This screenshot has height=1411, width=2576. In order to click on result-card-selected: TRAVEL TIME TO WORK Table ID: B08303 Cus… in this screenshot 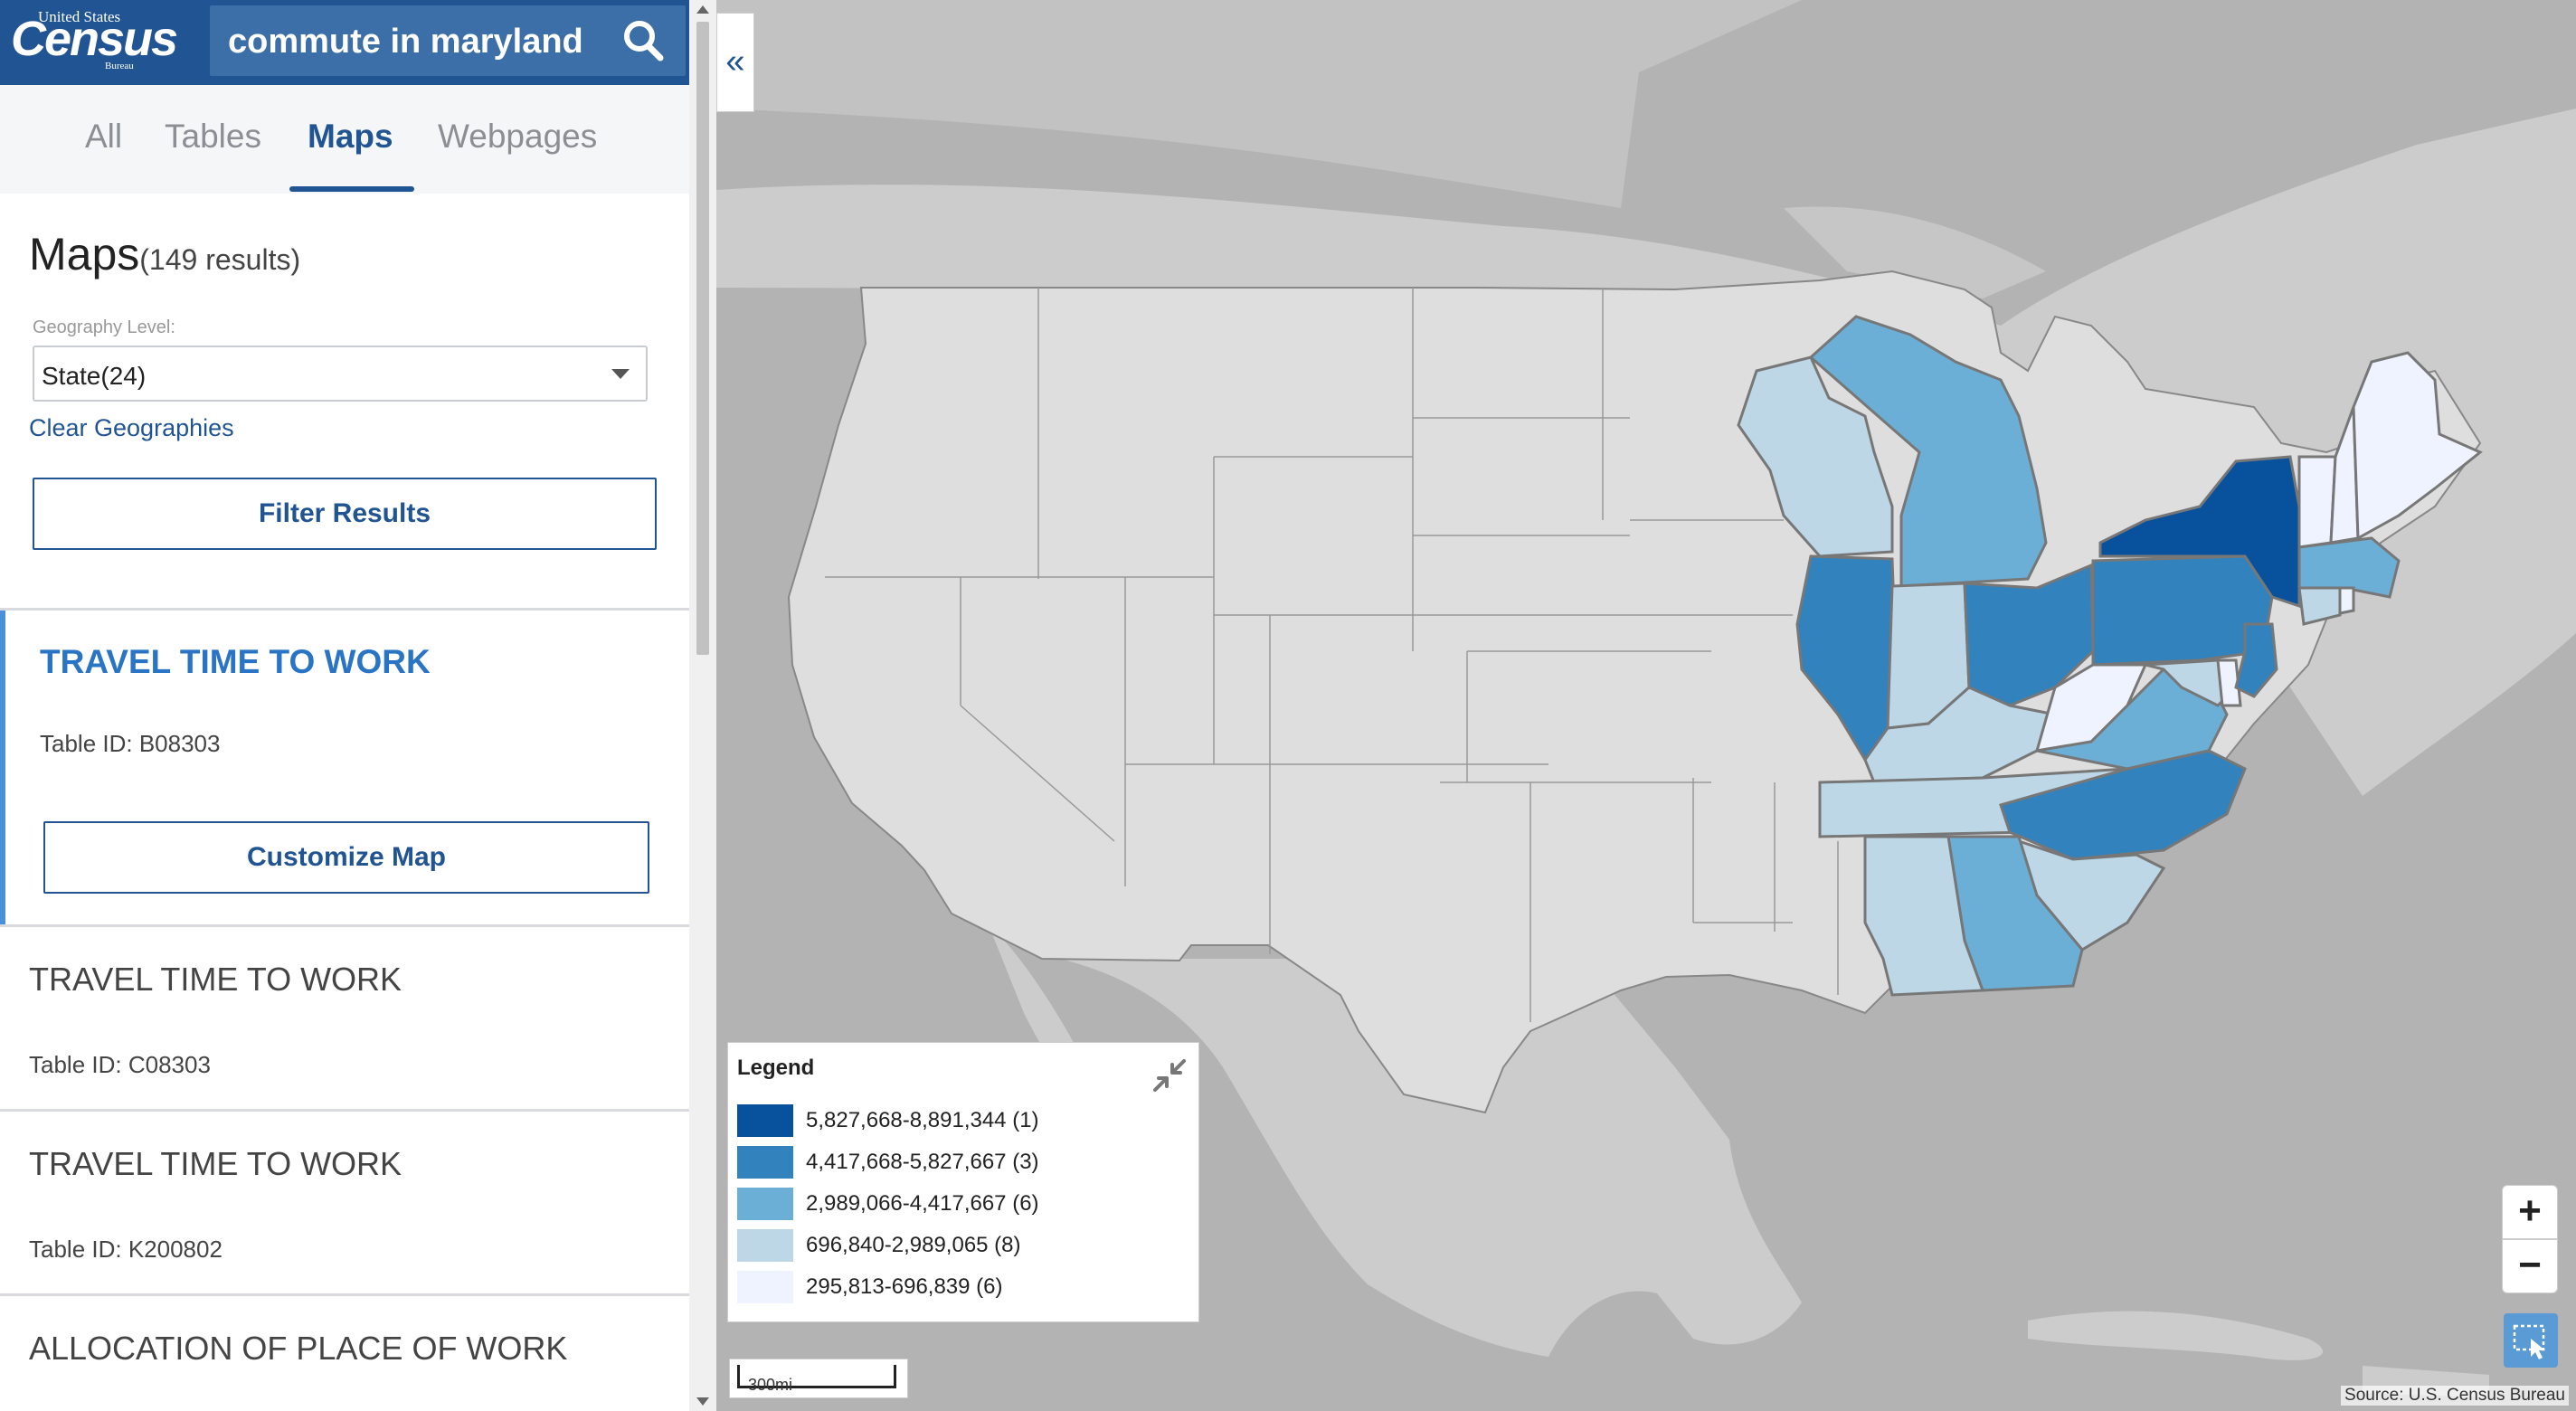, I will do `click(344, 769)`.